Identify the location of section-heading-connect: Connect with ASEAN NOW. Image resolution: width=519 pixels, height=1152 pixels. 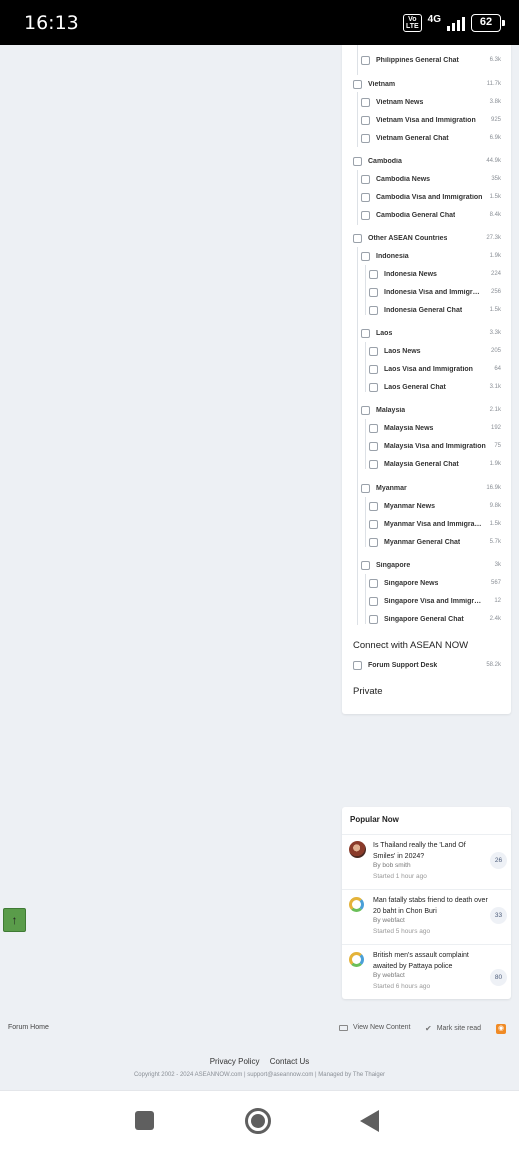
(411, 645).